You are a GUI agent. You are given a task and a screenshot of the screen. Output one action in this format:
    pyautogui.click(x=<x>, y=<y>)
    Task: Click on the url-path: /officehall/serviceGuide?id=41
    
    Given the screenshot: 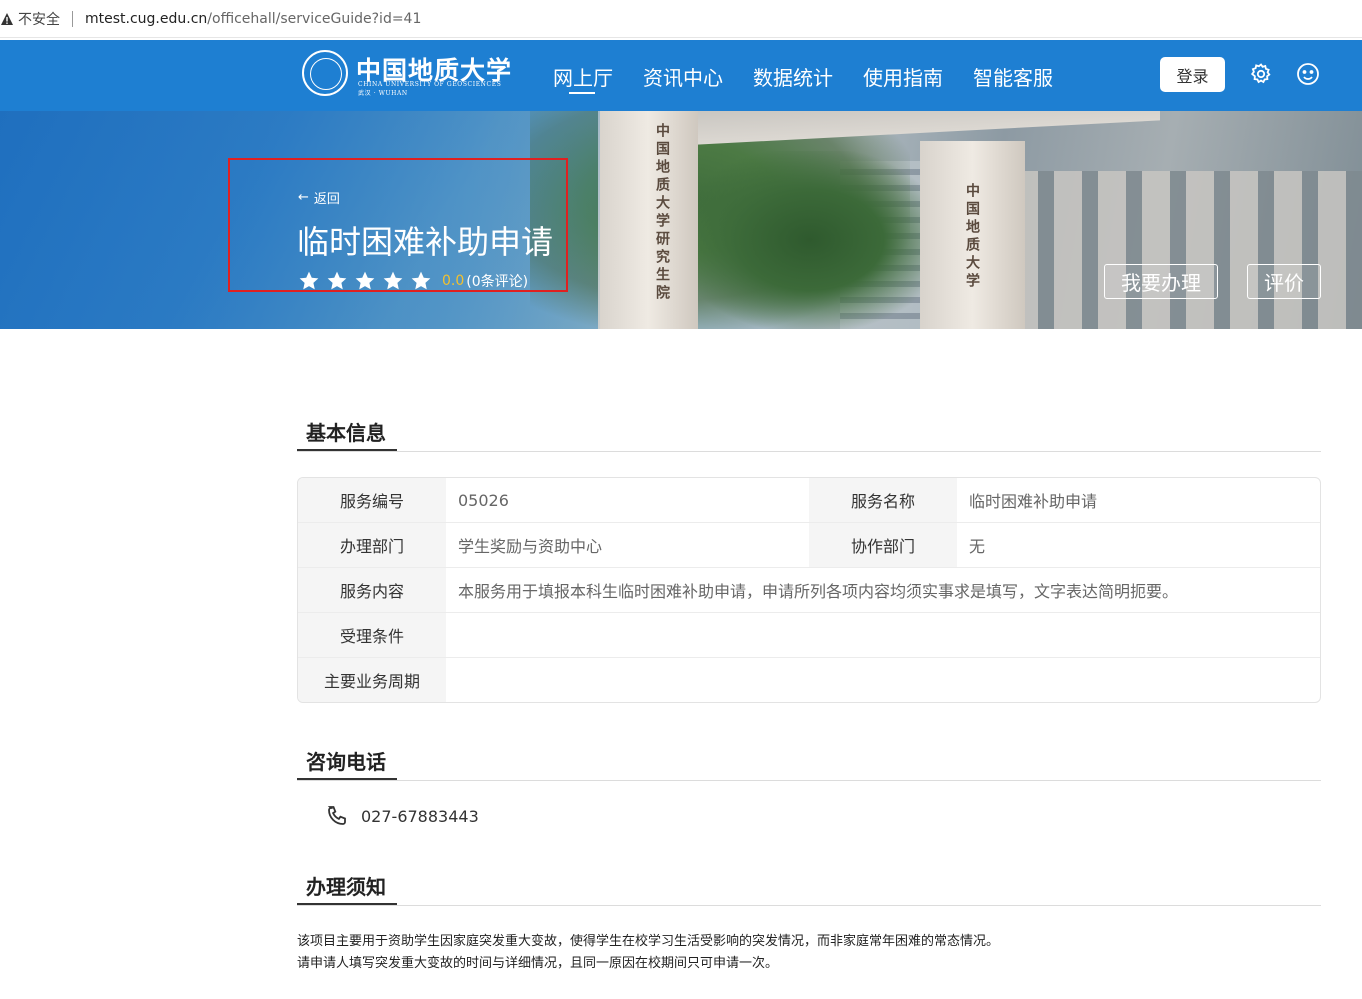 What is the action you would take?
    pyautogui.click(x=314, y=19)
    